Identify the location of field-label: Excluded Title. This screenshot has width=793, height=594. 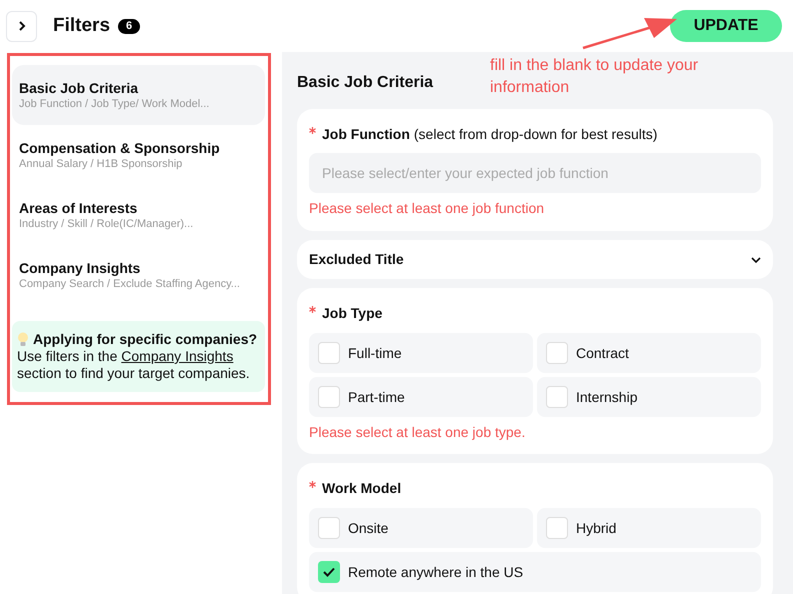
(356, 259).